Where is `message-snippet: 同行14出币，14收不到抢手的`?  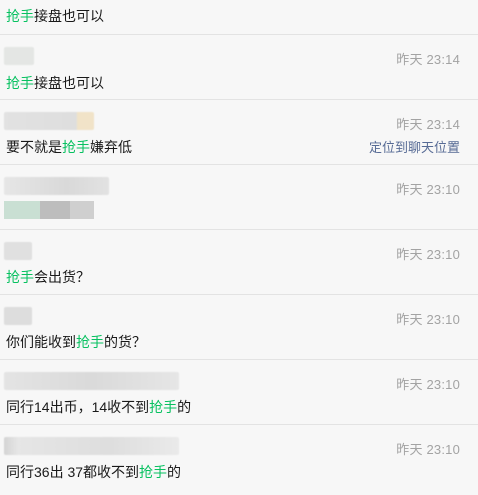
message-snippet: 同行14出币，14收不到抢手的 is located at coordinates (99, 407).